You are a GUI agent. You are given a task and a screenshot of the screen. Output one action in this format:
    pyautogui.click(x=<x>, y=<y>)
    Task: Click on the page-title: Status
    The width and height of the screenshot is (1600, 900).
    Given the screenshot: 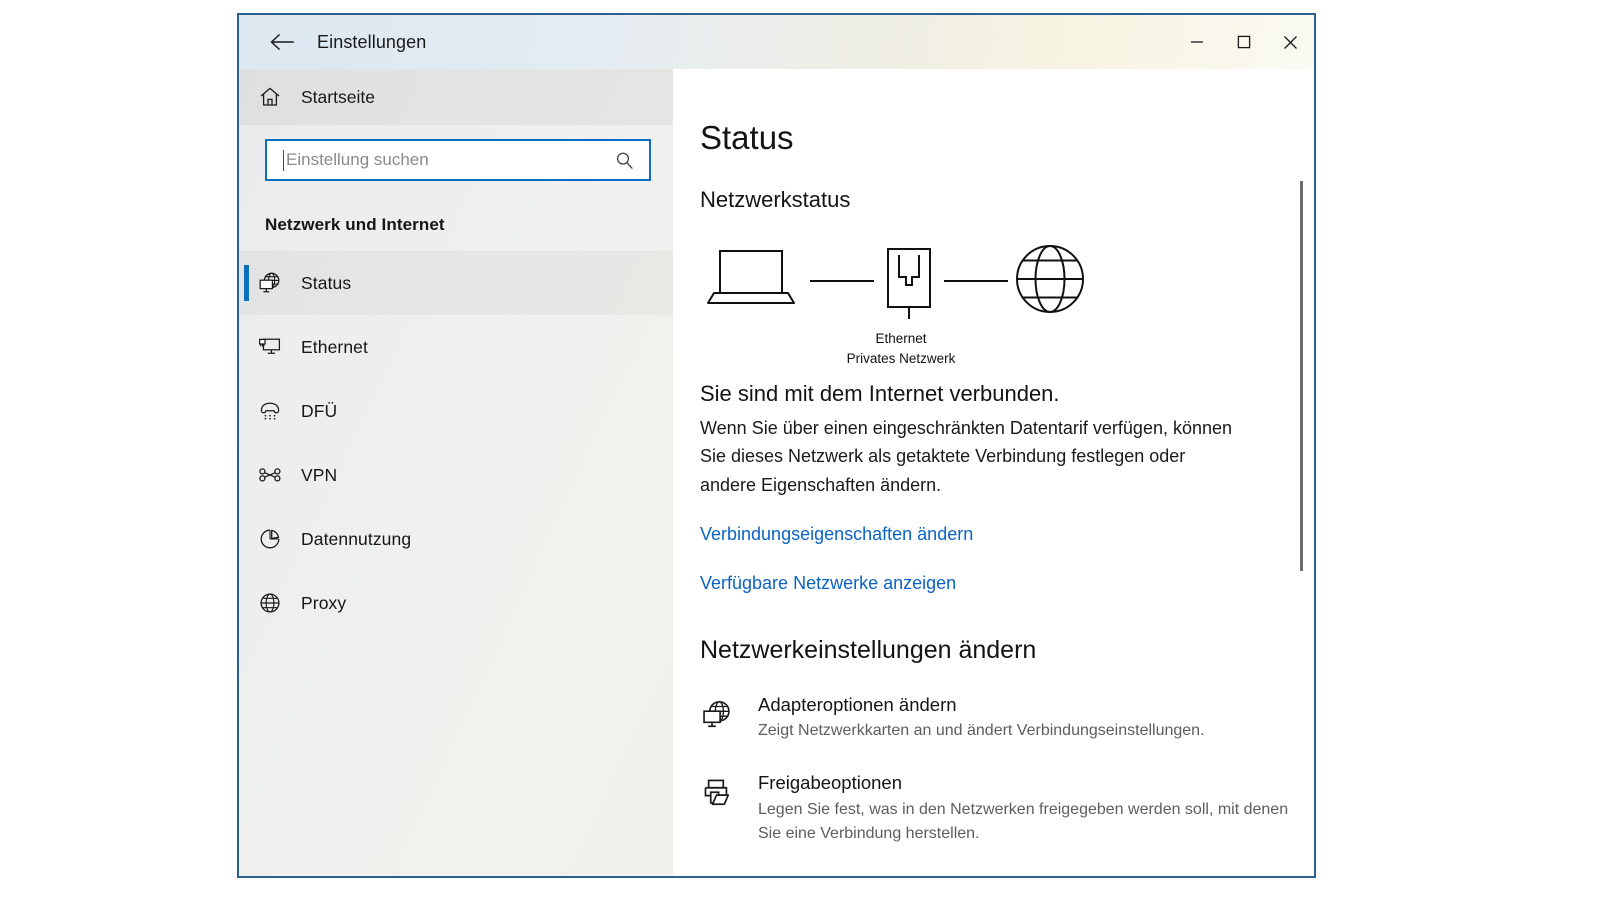 What is the action you would take?
    pyautogui.click(x=747, y=137)
    